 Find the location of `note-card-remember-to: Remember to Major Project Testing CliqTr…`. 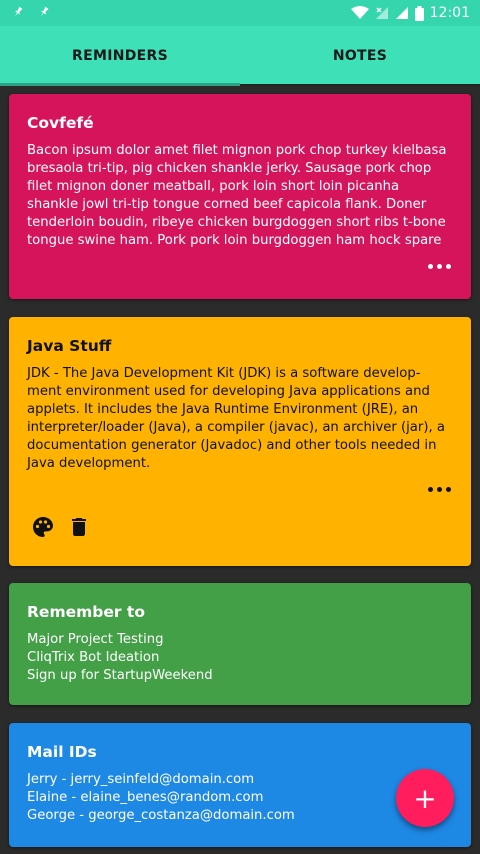

note-card-remember-to: Remember to Major Project Testing CliqTr… is located at coordinates (240, 644).